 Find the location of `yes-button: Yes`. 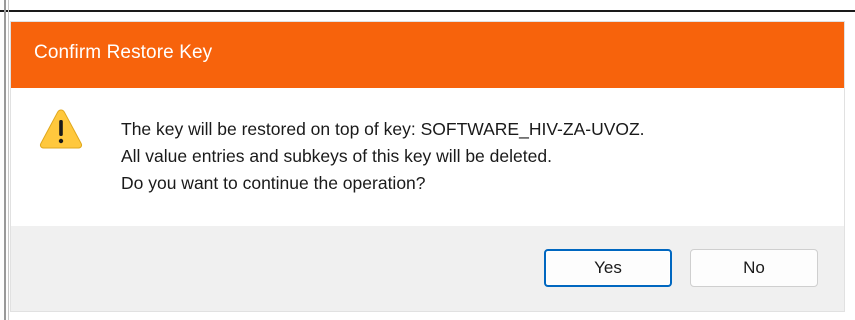

yes-button: Yes is located at coordinates (608, 268).